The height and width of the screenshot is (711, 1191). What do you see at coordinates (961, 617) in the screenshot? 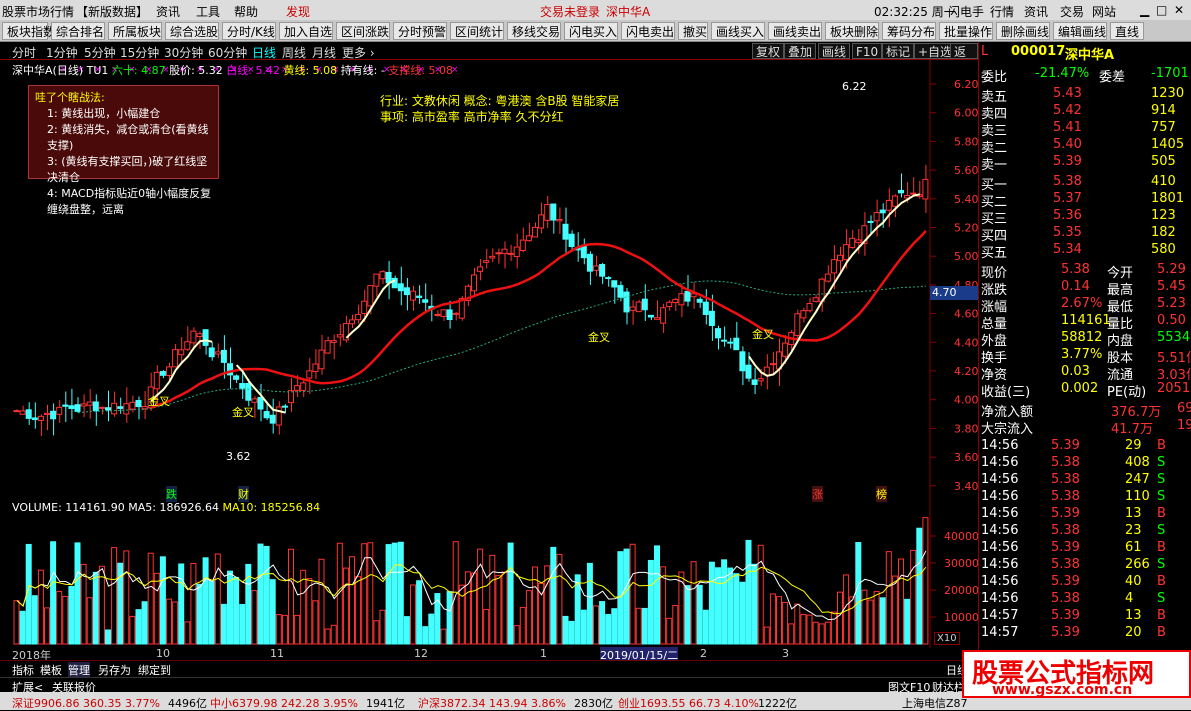
I see `volume-axis-label: 10000` at bounding box center [961, 617].